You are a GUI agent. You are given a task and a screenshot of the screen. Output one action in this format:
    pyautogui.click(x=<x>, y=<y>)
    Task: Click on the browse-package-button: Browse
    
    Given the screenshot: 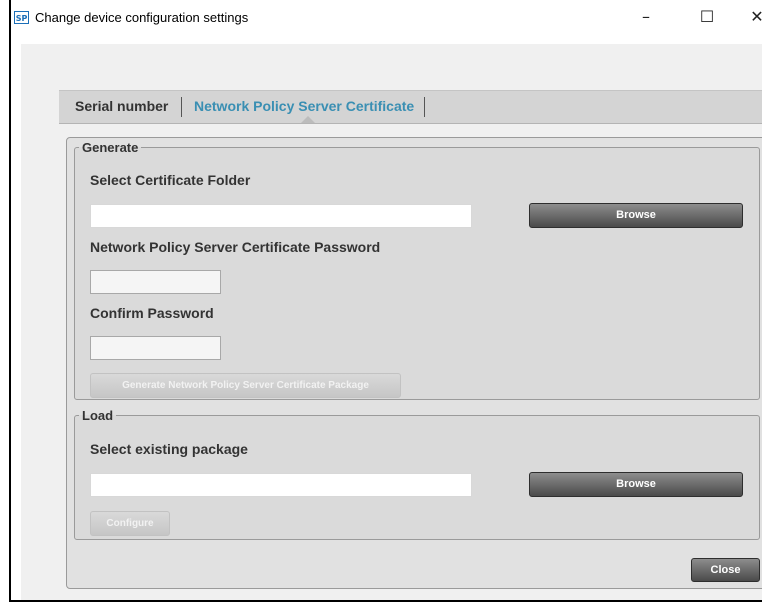 What is the action you would take?
    pyautogui.click(x=636, y=484)
    